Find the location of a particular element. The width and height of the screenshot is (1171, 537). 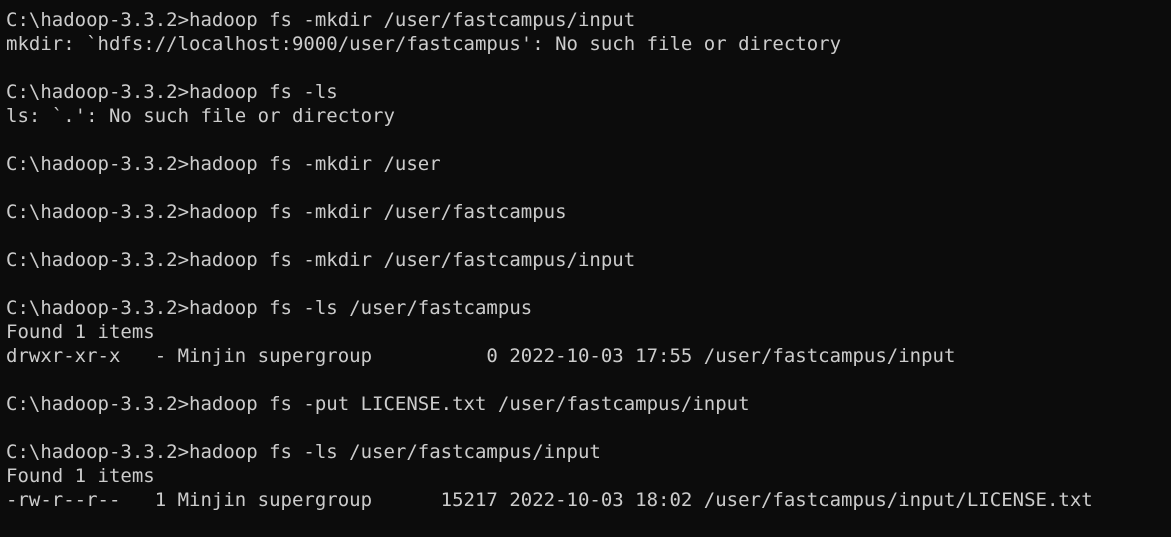

terminal-line: C:\hadoop-3.3.2>hadoop fs -ls is located at coordinates (172, 92).